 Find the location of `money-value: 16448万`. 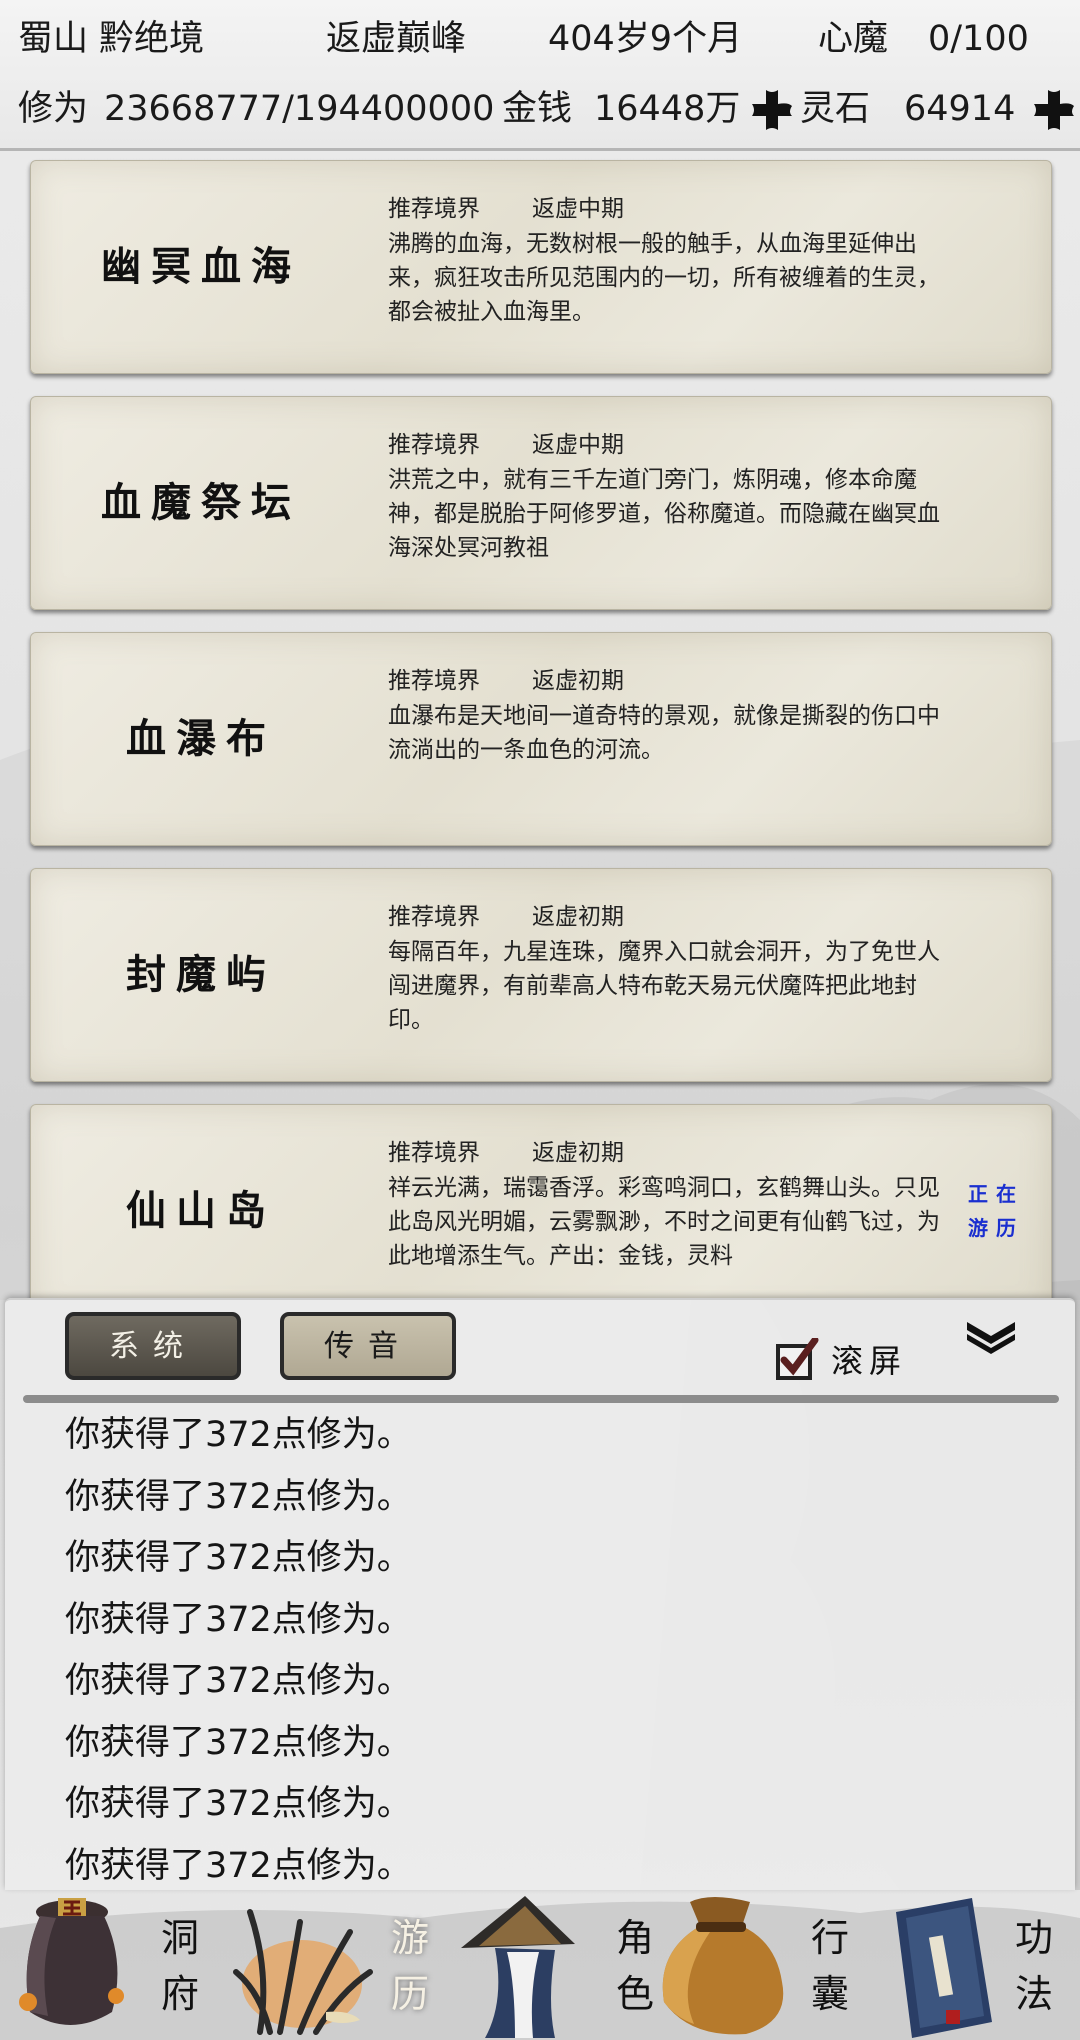

money-value: 16448万 is located at coordinates (667, 109).